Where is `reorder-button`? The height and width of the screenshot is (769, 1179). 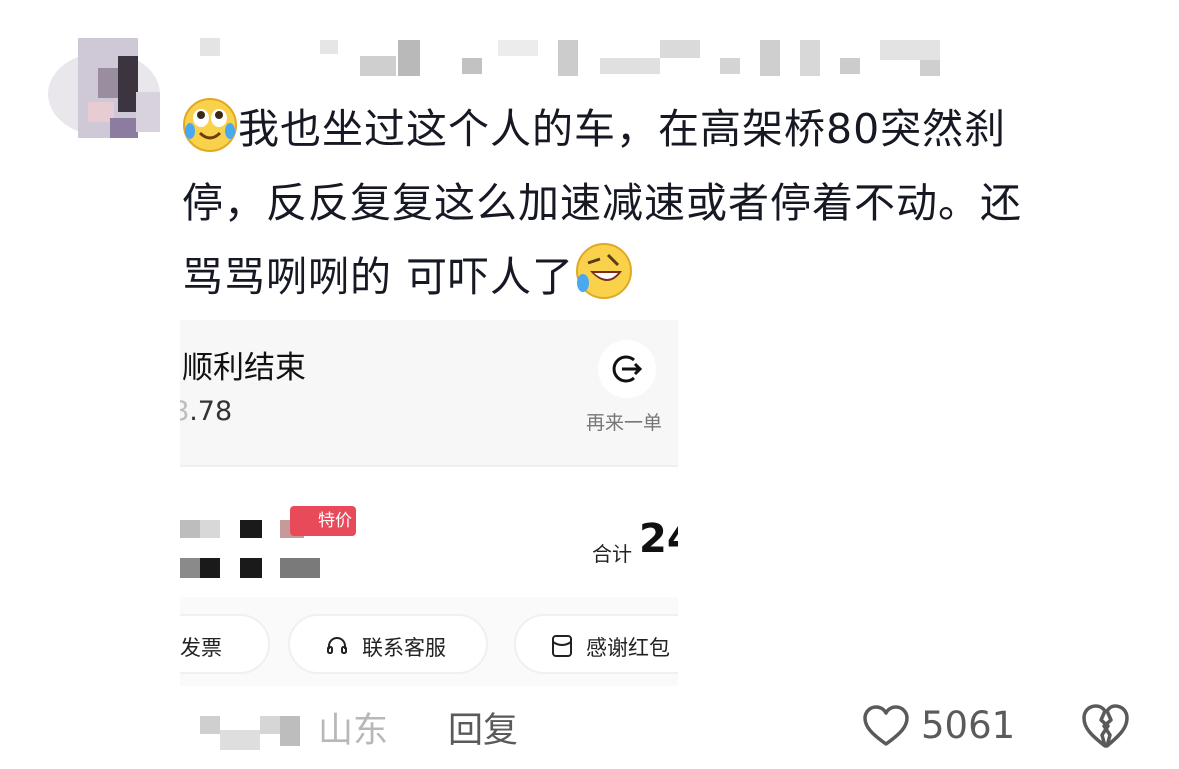
reorder-button is located at coordinates (627, 369).